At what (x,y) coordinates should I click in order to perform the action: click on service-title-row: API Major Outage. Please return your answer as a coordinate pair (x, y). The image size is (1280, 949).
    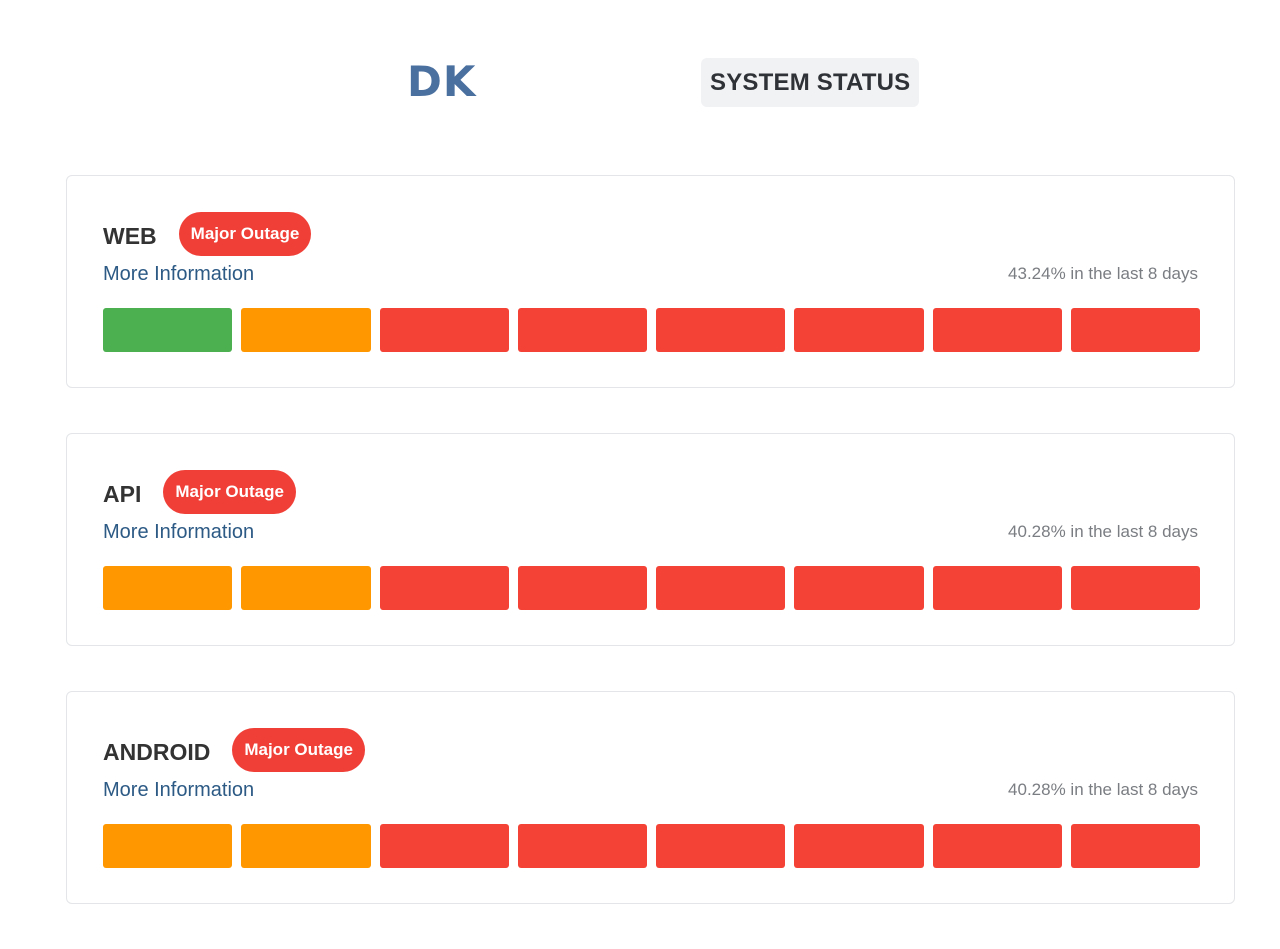
    Looking at the image, I should click on (199, 492).